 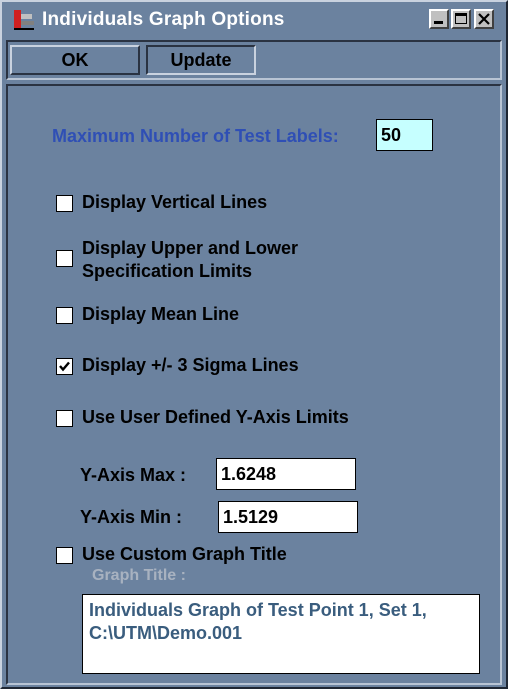 I want to click on maximize-button, so click(x=461, y=19).